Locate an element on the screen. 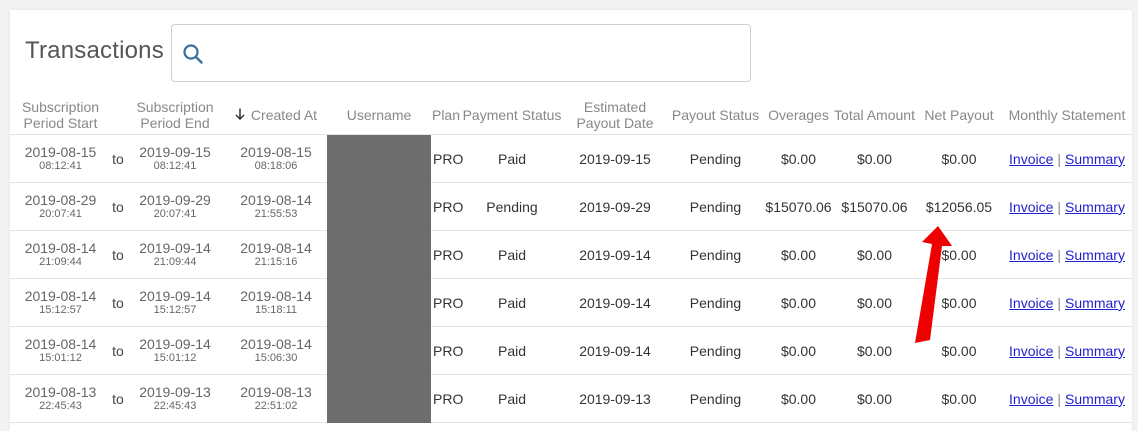 This screenshot has height=431, width=1138. period-end-time: 21:09:44 is located at coordinates (175, 262).